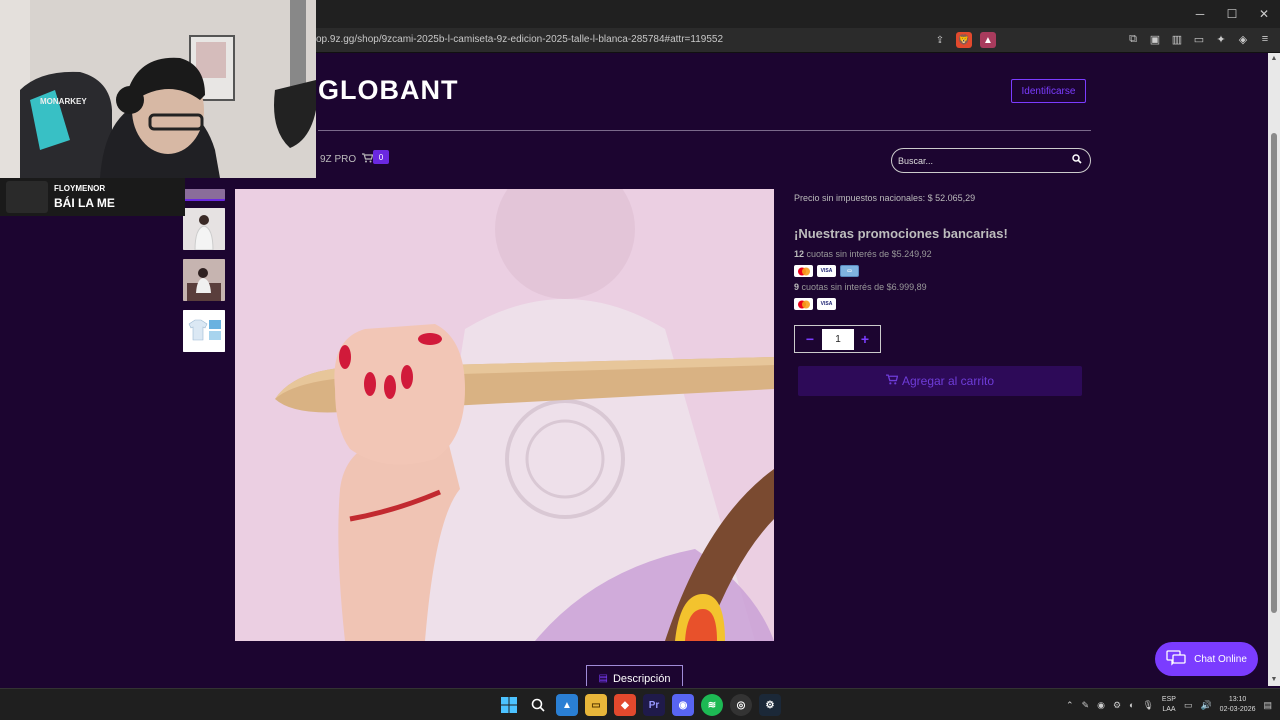  Describe the element at coordinates (901, 233) in the screenshot. I see `promo-title: ¡Nuestras promociones bancarias!` at that location.